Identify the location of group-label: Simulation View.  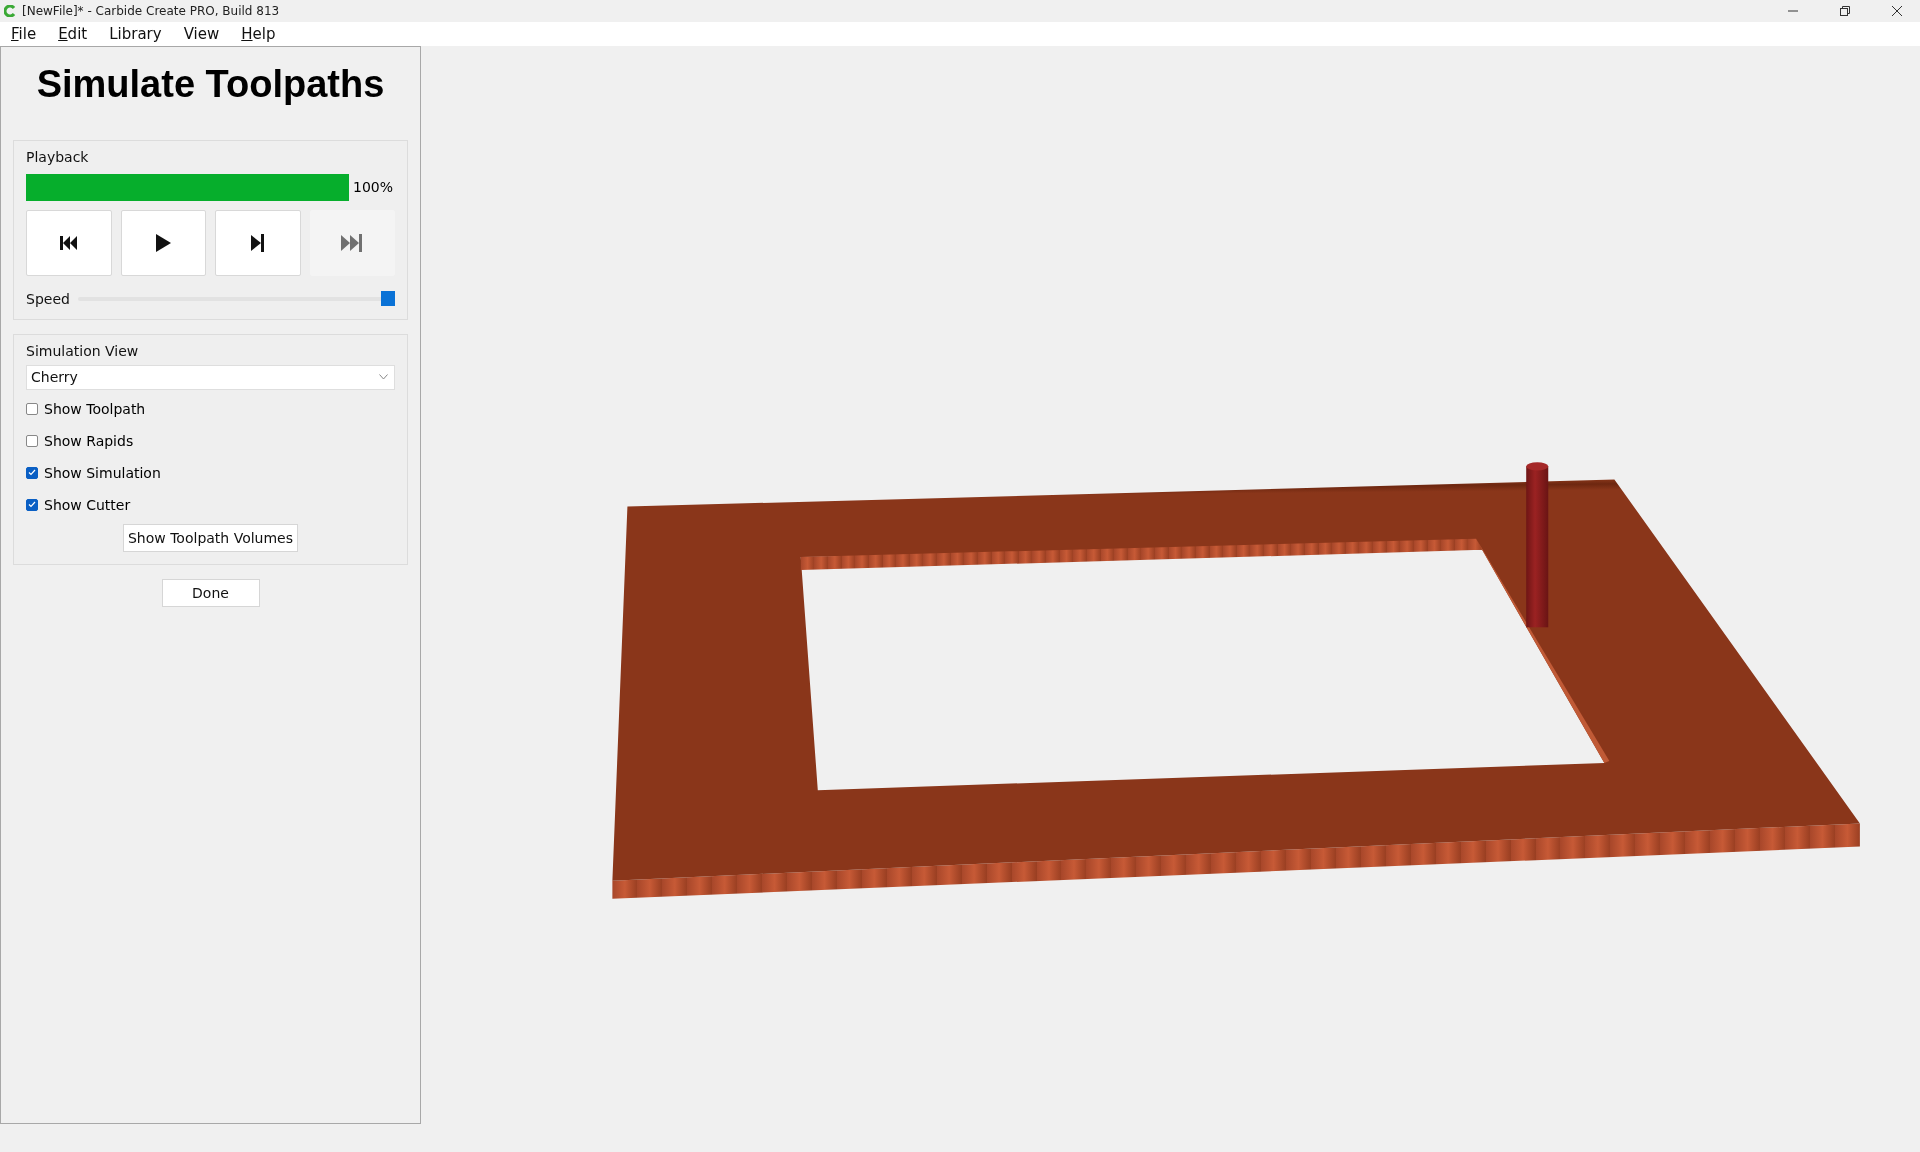
(83, 350).